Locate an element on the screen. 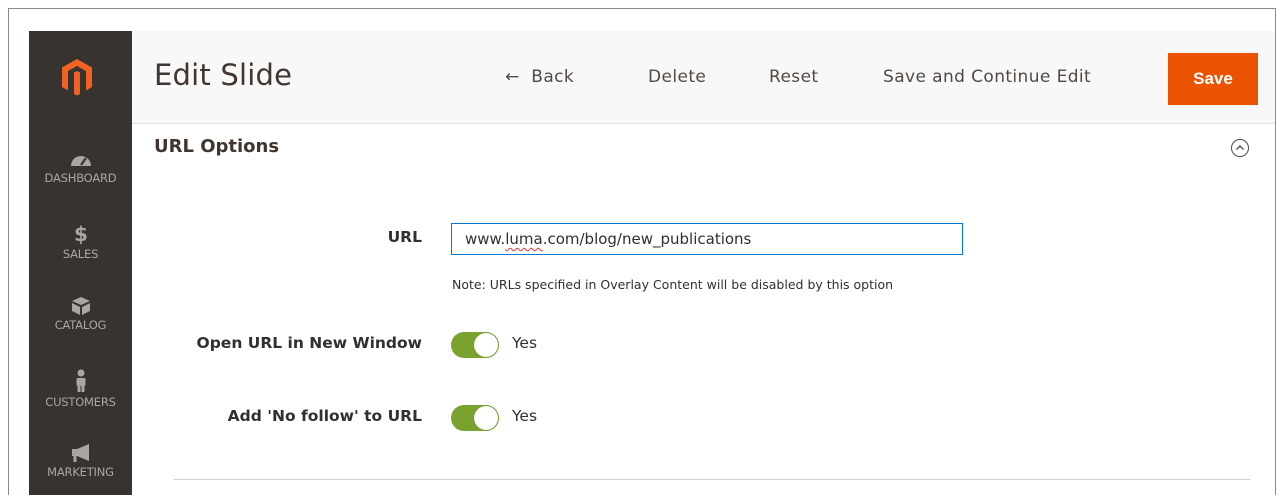  sidebar-item-sales: $ SALES is located at coordinates (80, 242).